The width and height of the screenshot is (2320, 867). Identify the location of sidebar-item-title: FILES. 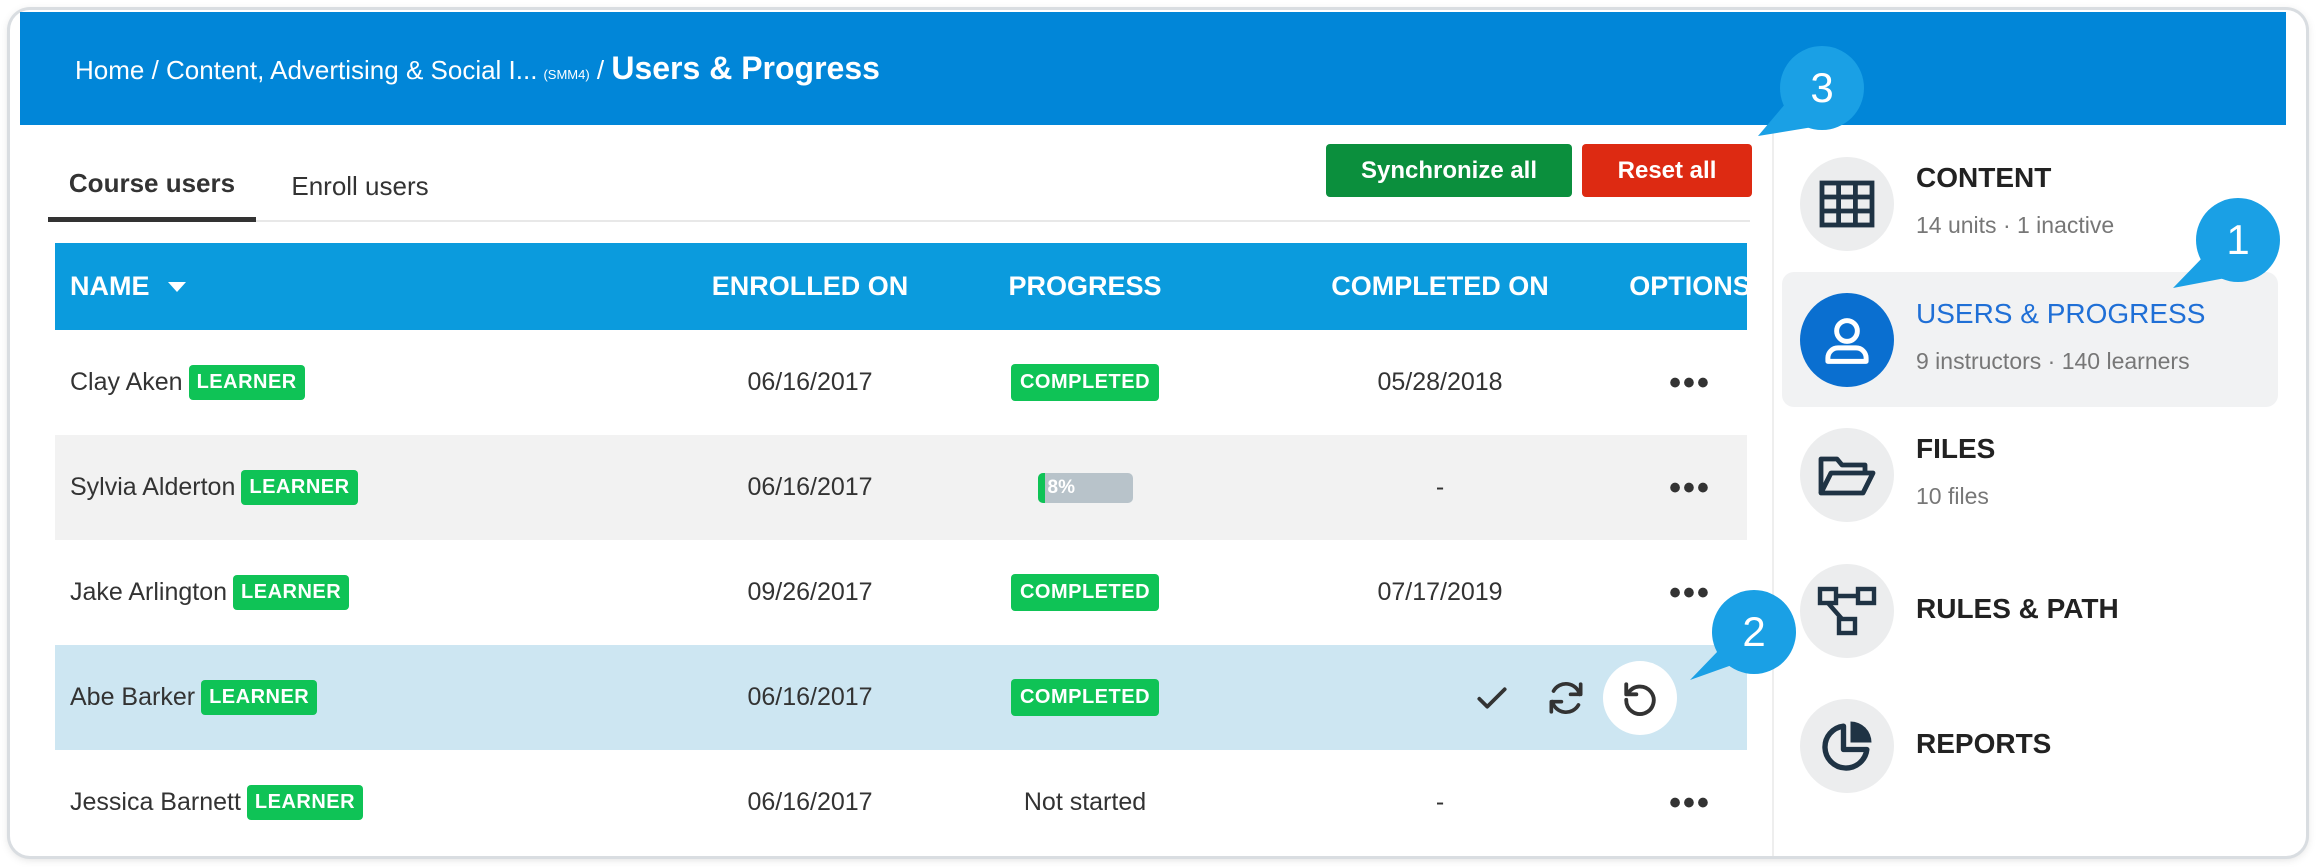
(1956, 448).